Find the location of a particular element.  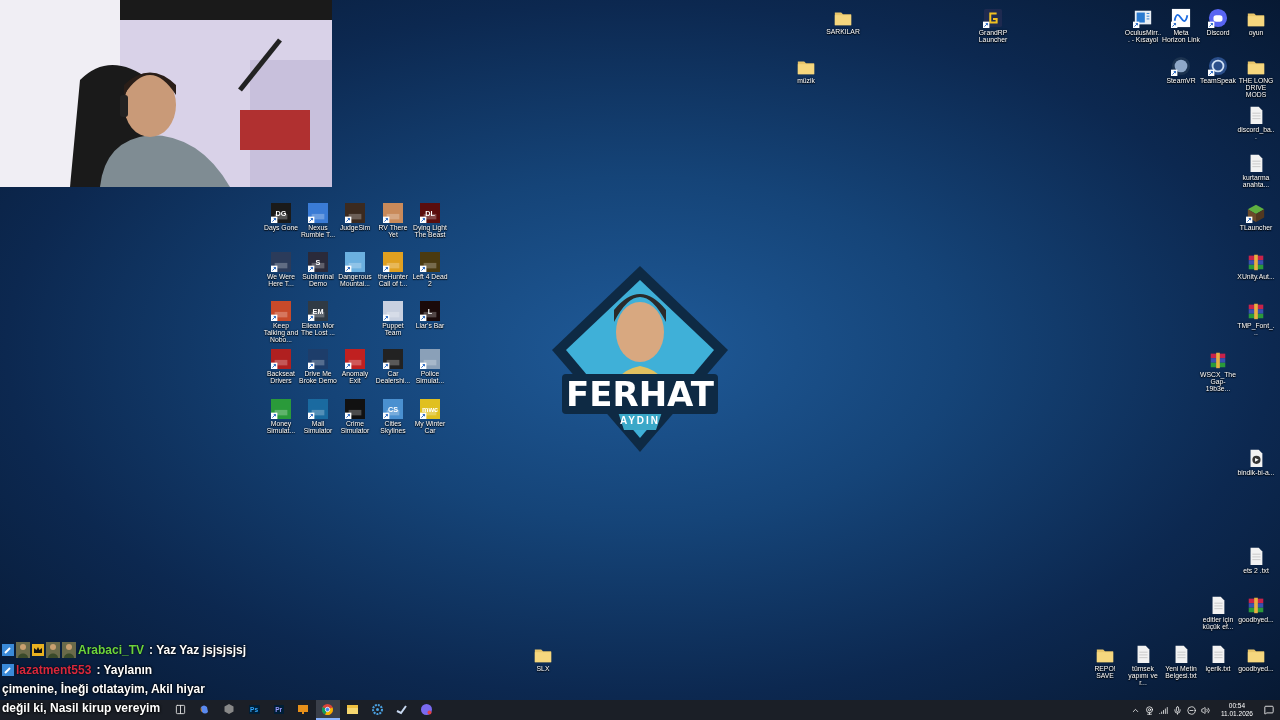

microphone-icon is located at coordinates (1177, 710).